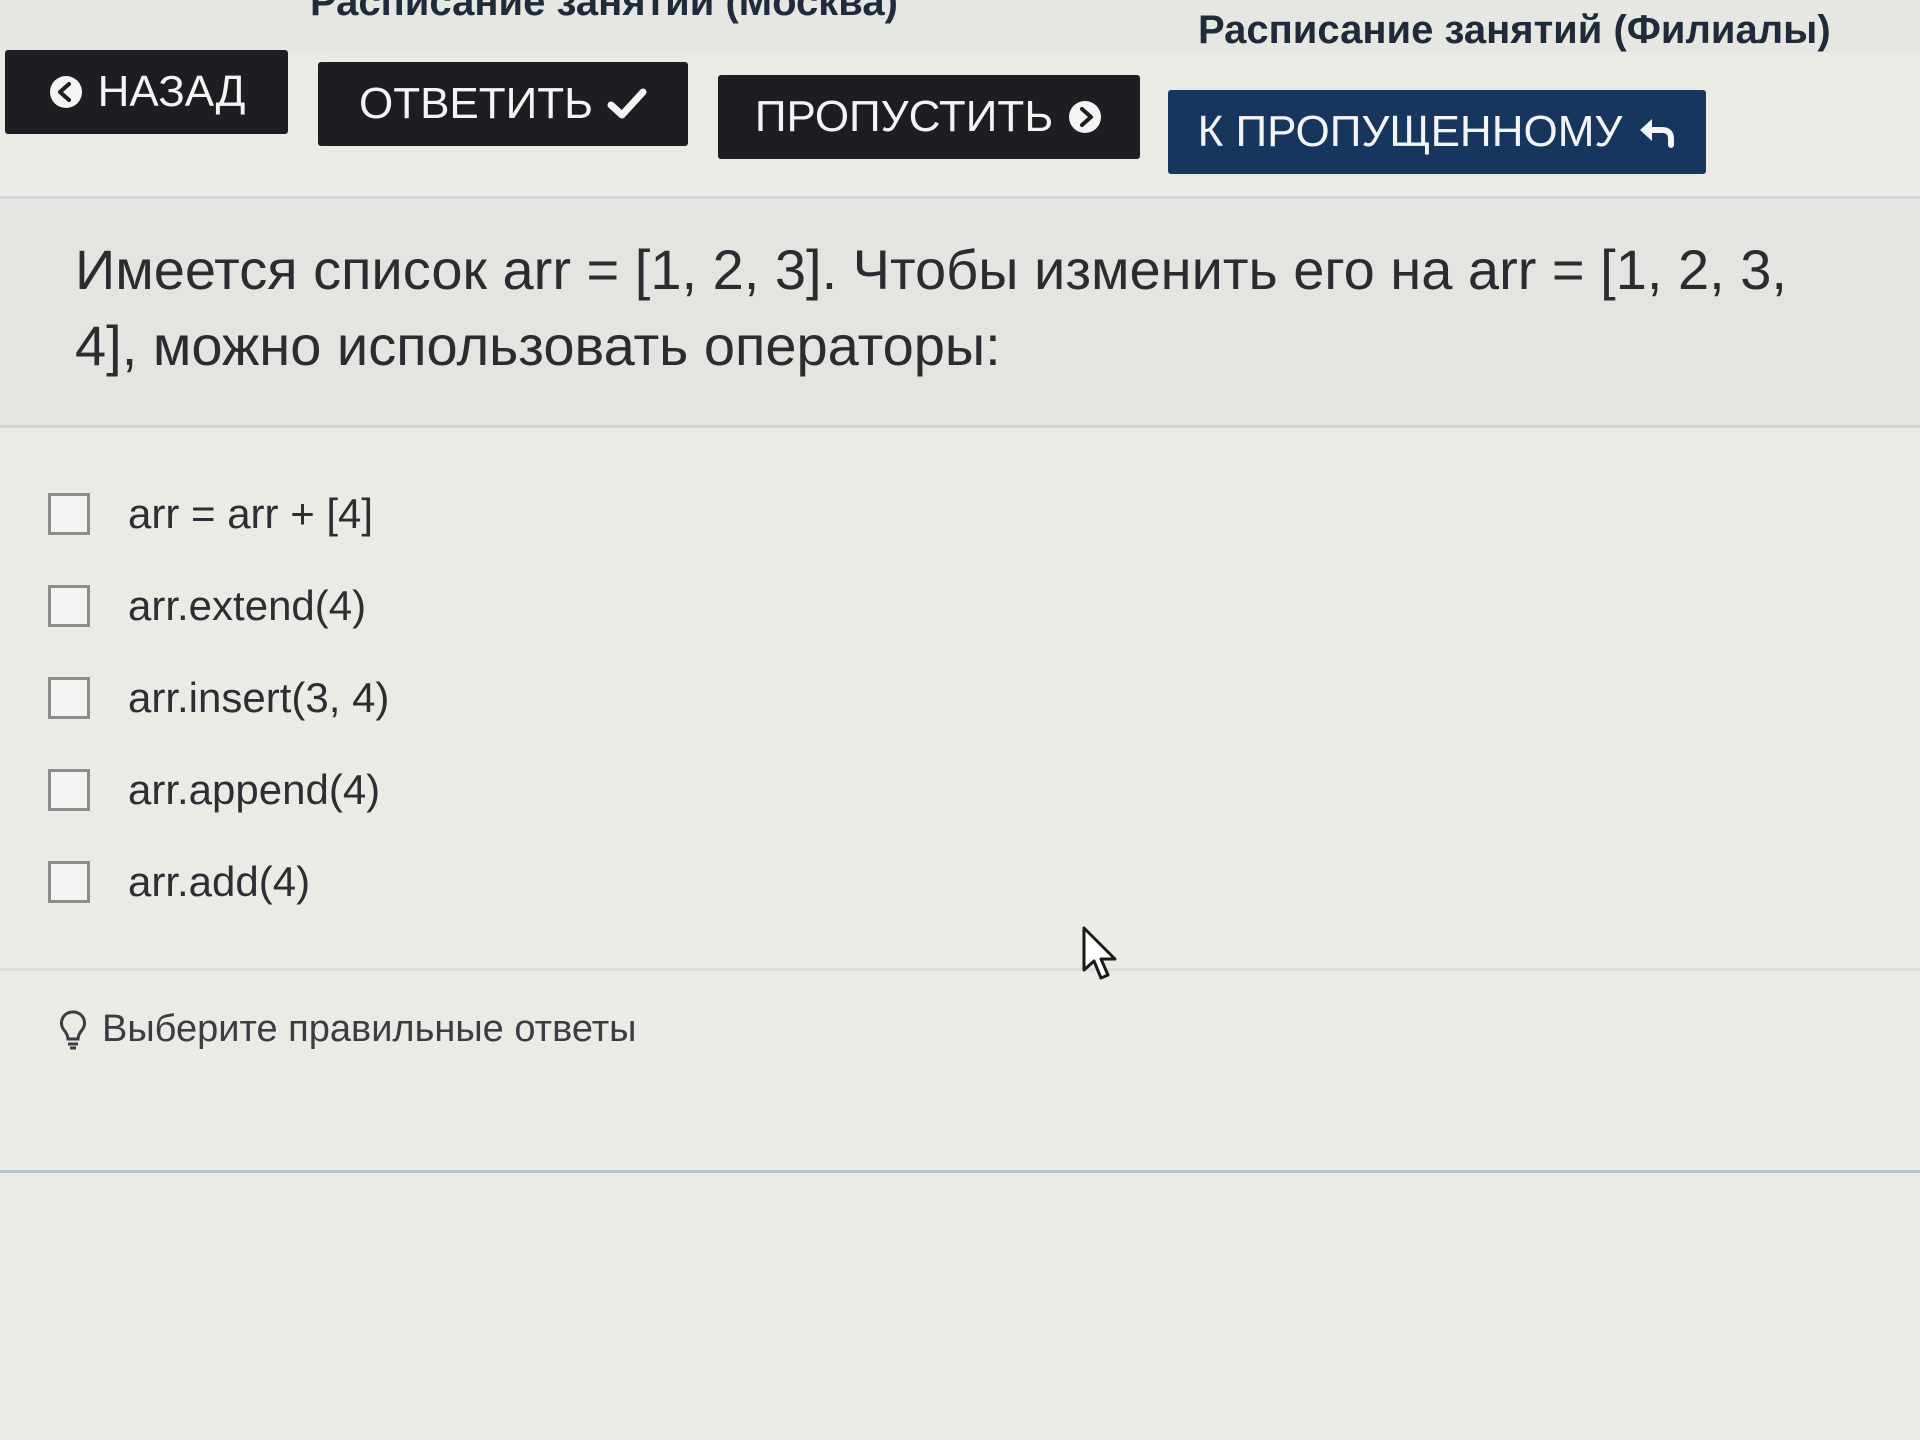 This screenshot has width=1920, height=1440. Describe the element at coordinates (627, 104) in the screenshot. I see `checkmark-icon` at that location.